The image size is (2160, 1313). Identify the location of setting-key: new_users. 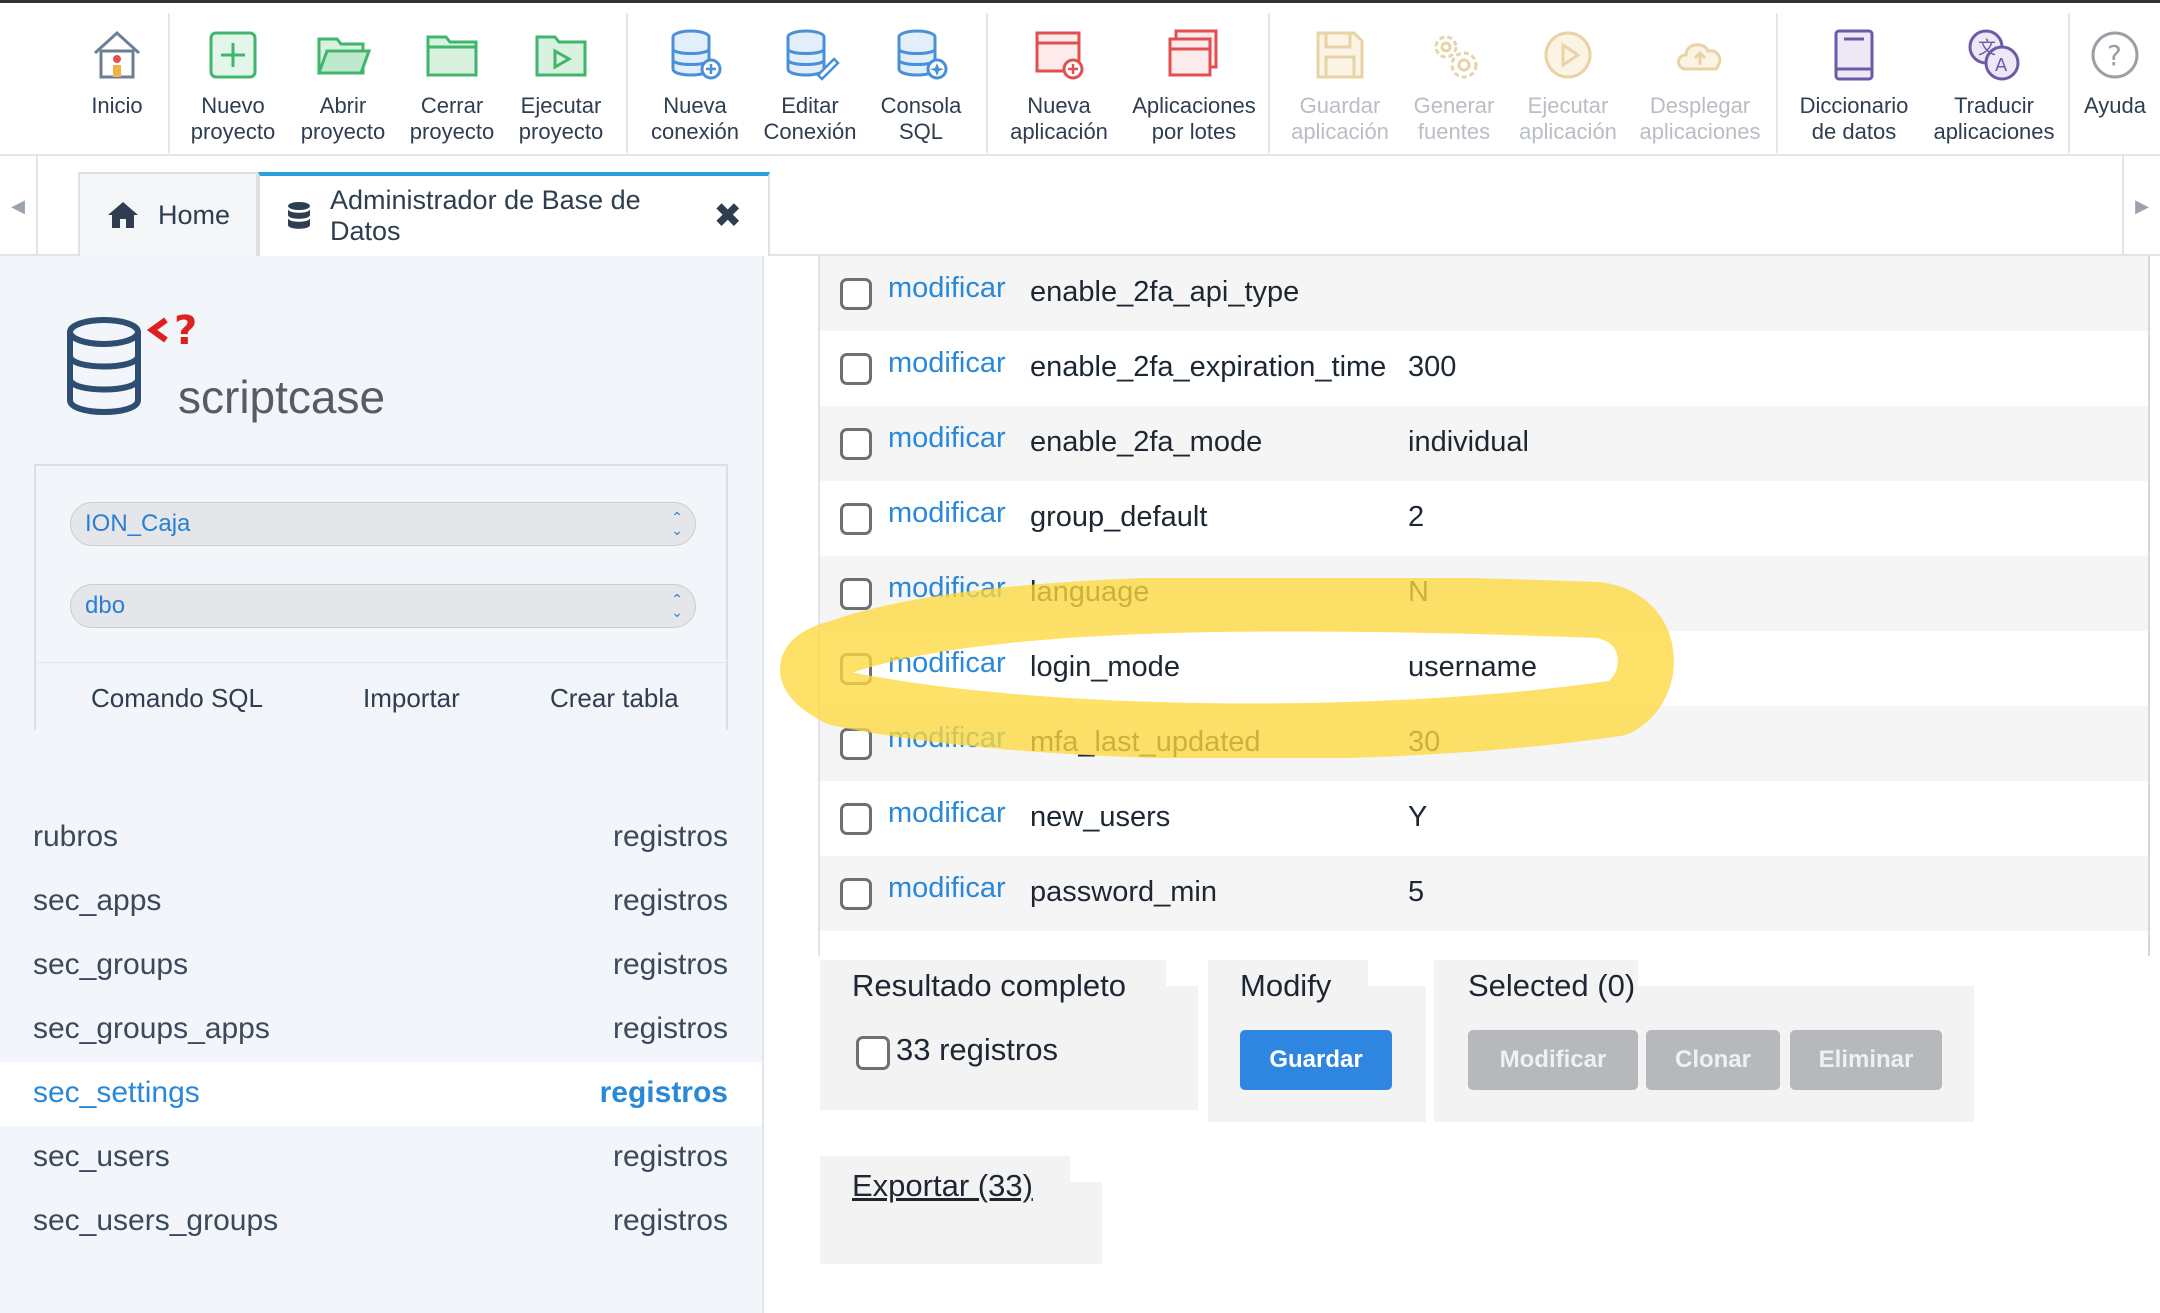
(1100, 817).